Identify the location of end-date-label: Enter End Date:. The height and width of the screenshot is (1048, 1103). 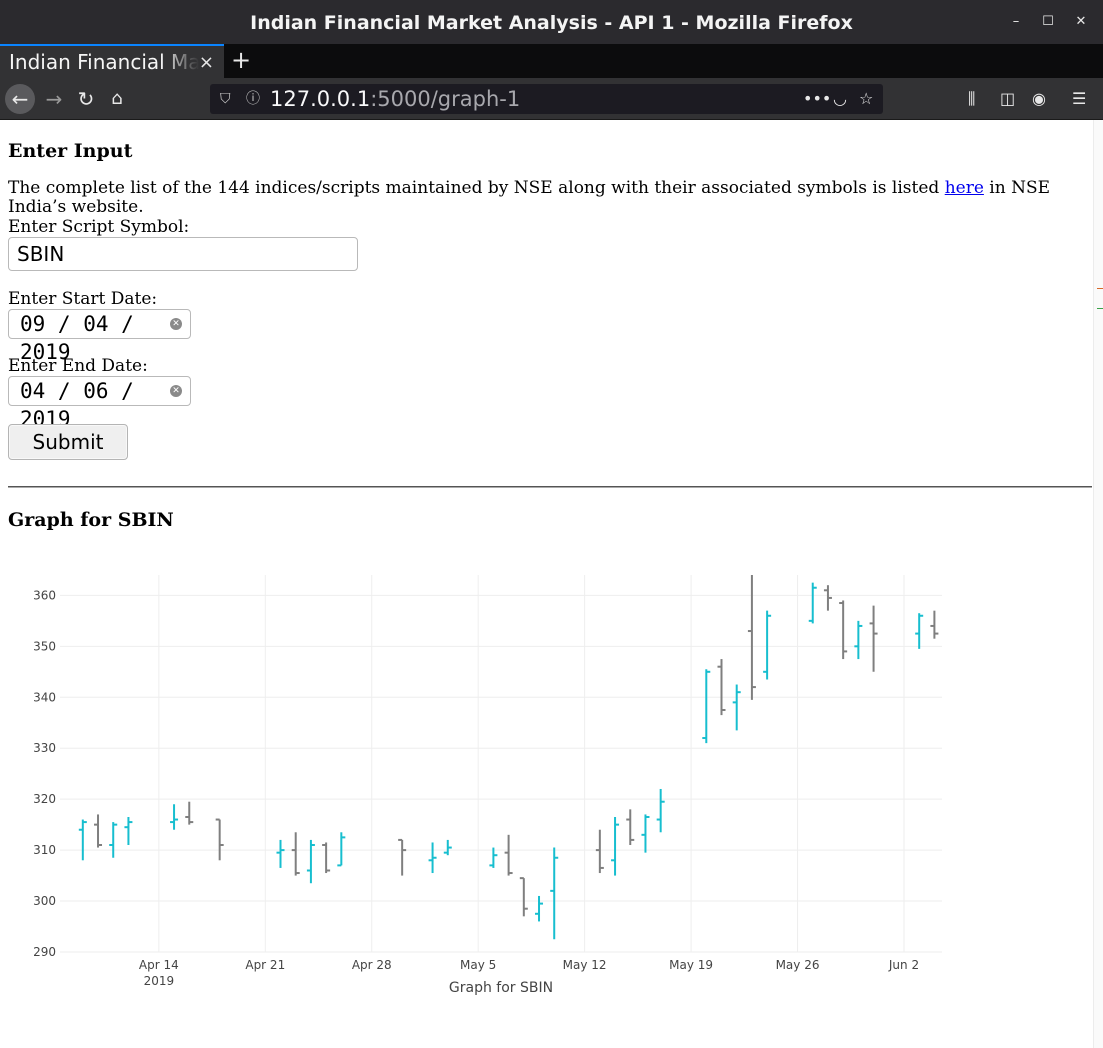
(78, 366).